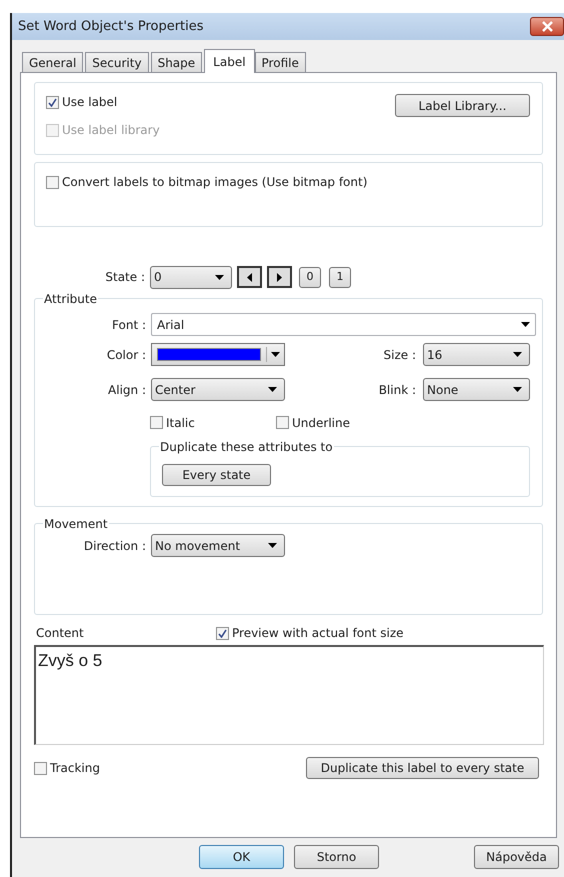 The image size is (564, 877). I want to click on checkbox-label: Tracking, so click(75, 768).